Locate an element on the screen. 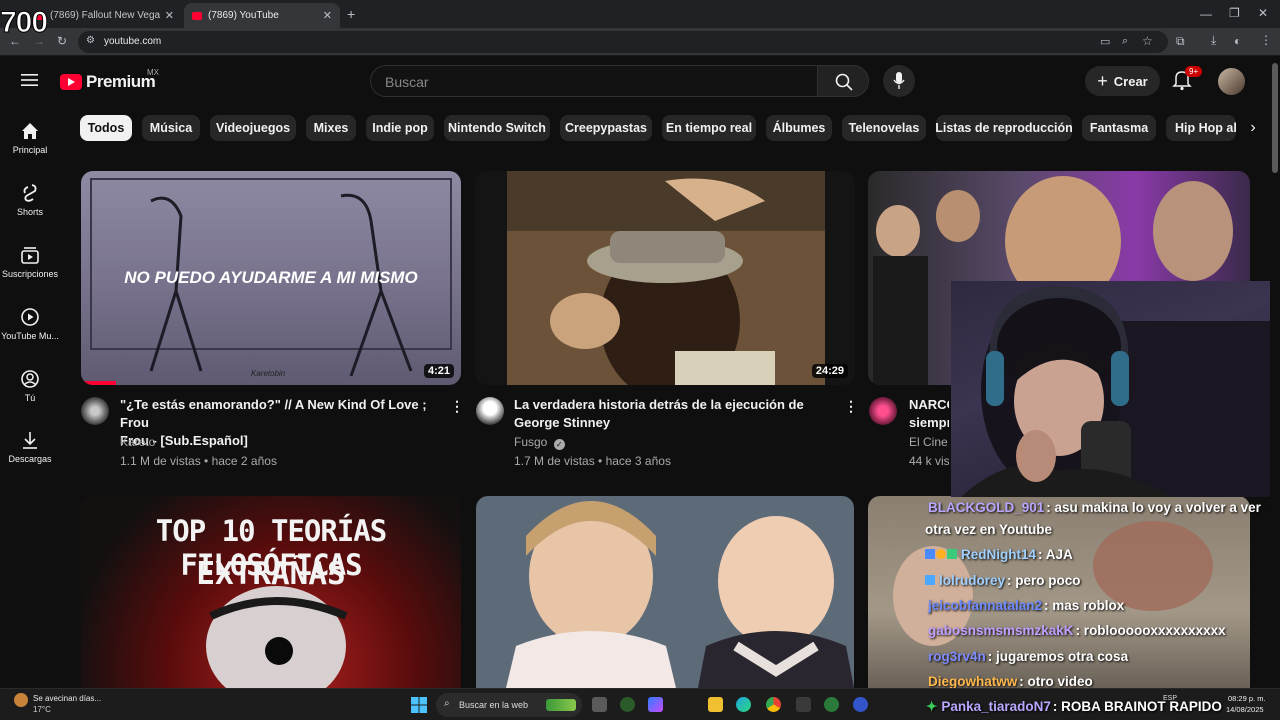 The height and width of the screenshot is (720, 1280). video-duration: 24:29 is located at coordinates (829, 371).